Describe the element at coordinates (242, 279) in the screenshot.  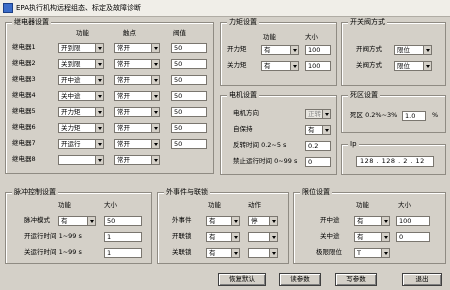
I see `restore-defaults-button: 恢复默认` at that location.